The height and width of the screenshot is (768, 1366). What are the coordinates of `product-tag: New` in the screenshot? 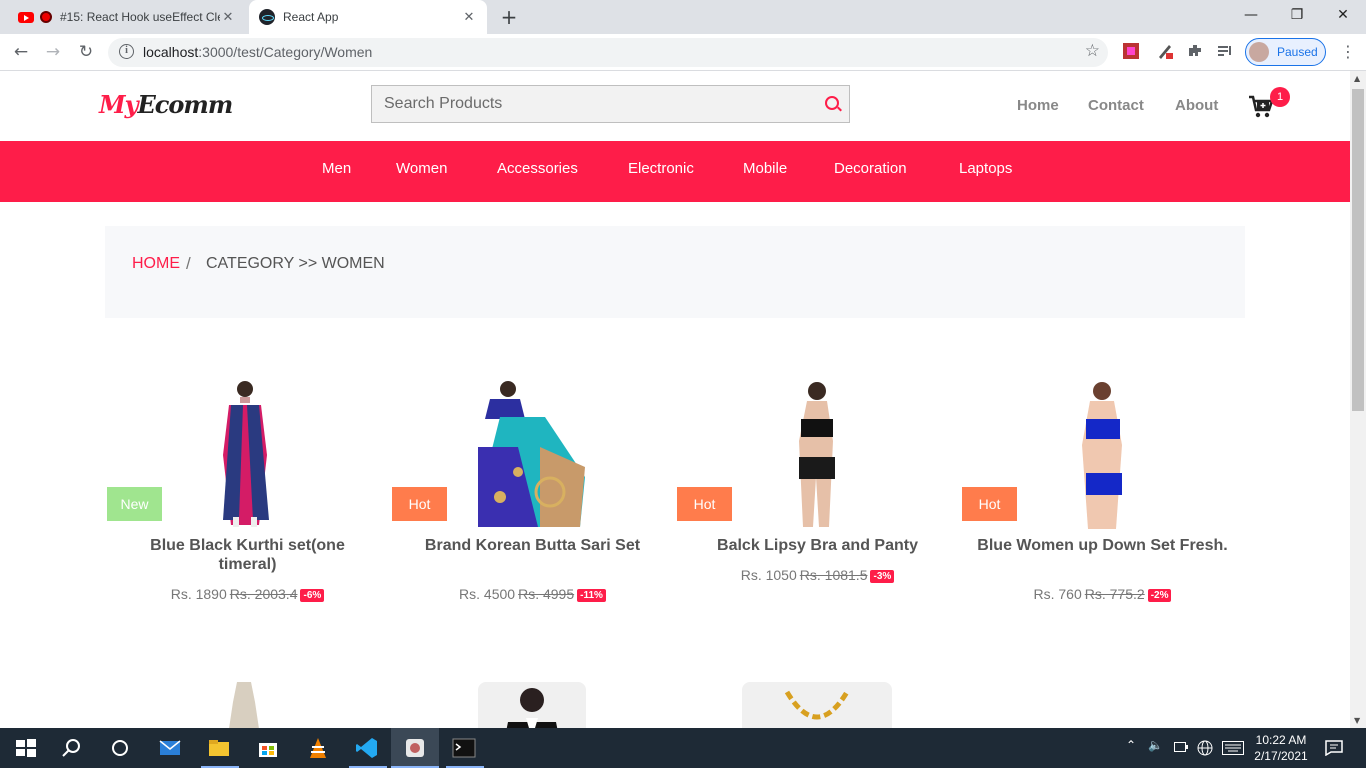 It's located at (134, 504).